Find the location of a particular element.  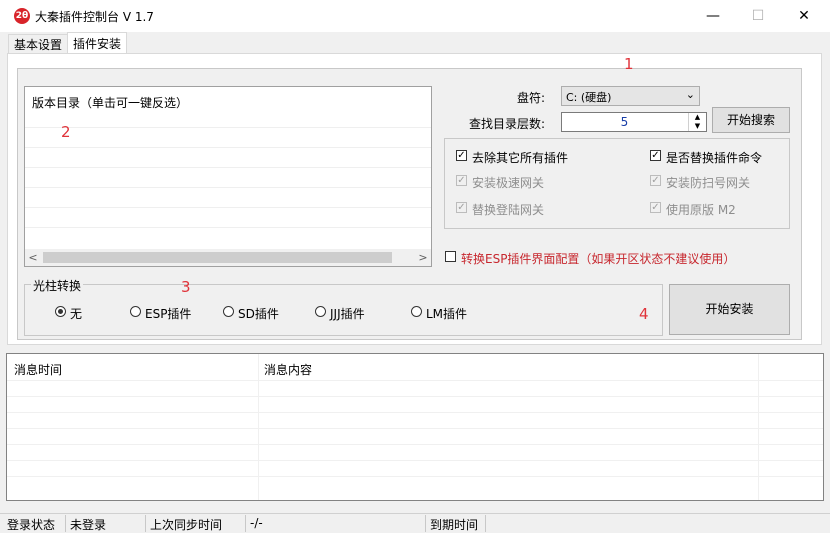

title-bar: 2θ 大秦插件控制台 V 1.7 — ☐ ✕ is located at coordinates (415, 16).